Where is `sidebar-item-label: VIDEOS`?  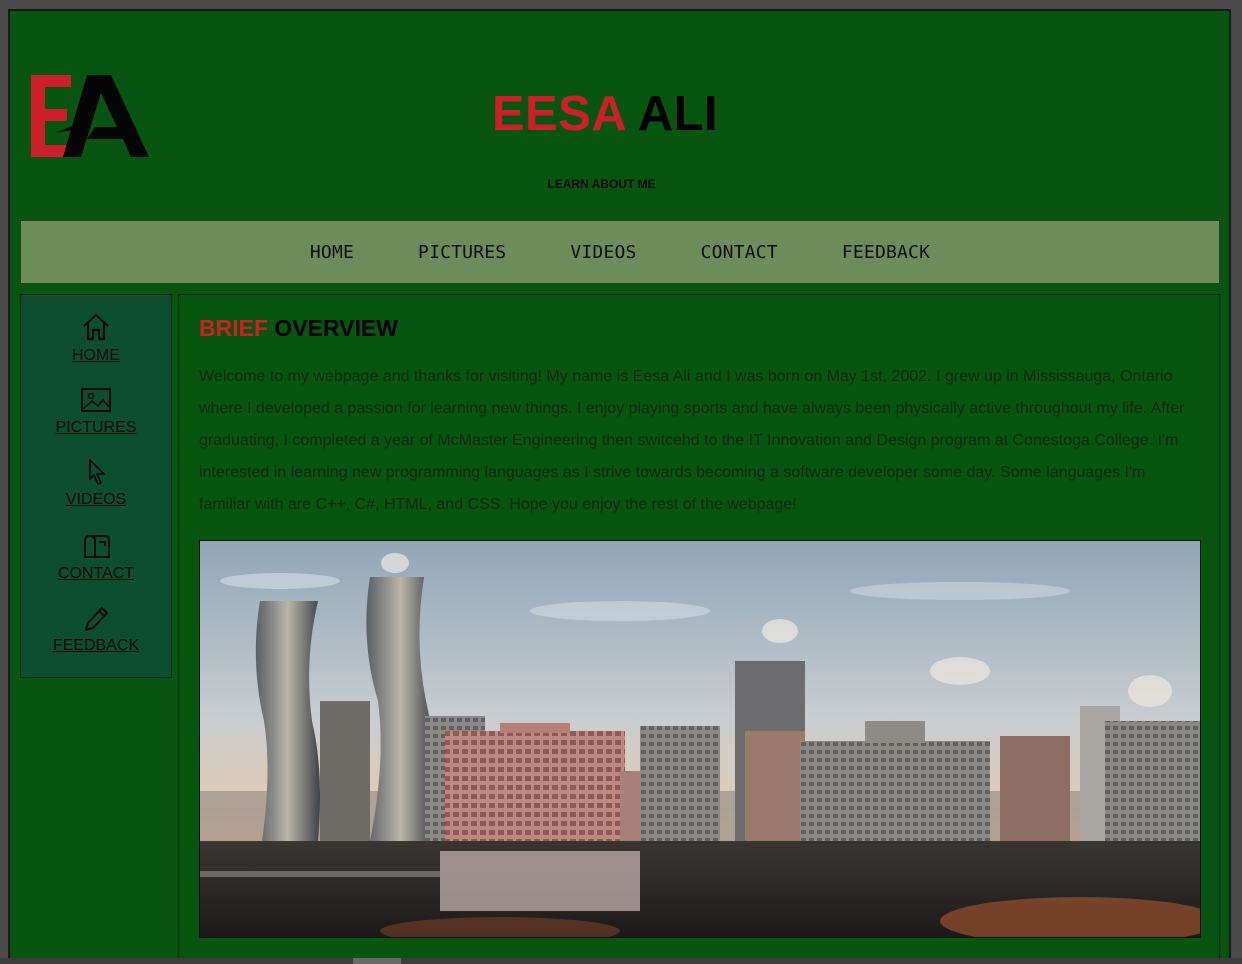
sidebar-item-label: VIDEOS is located at coordinates (96, 499).